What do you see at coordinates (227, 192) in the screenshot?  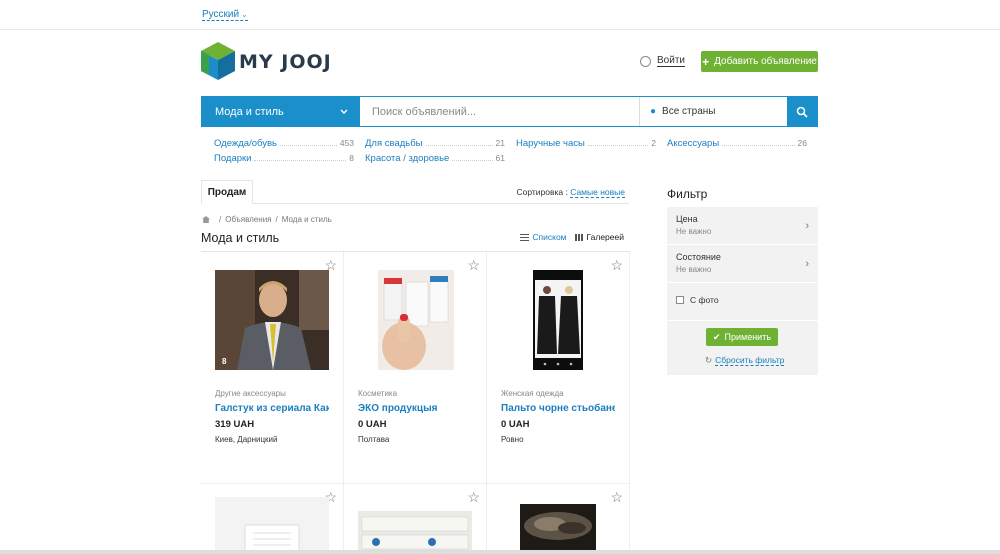 I see `tab-sell: Продам` at bounding box center [227, 192].